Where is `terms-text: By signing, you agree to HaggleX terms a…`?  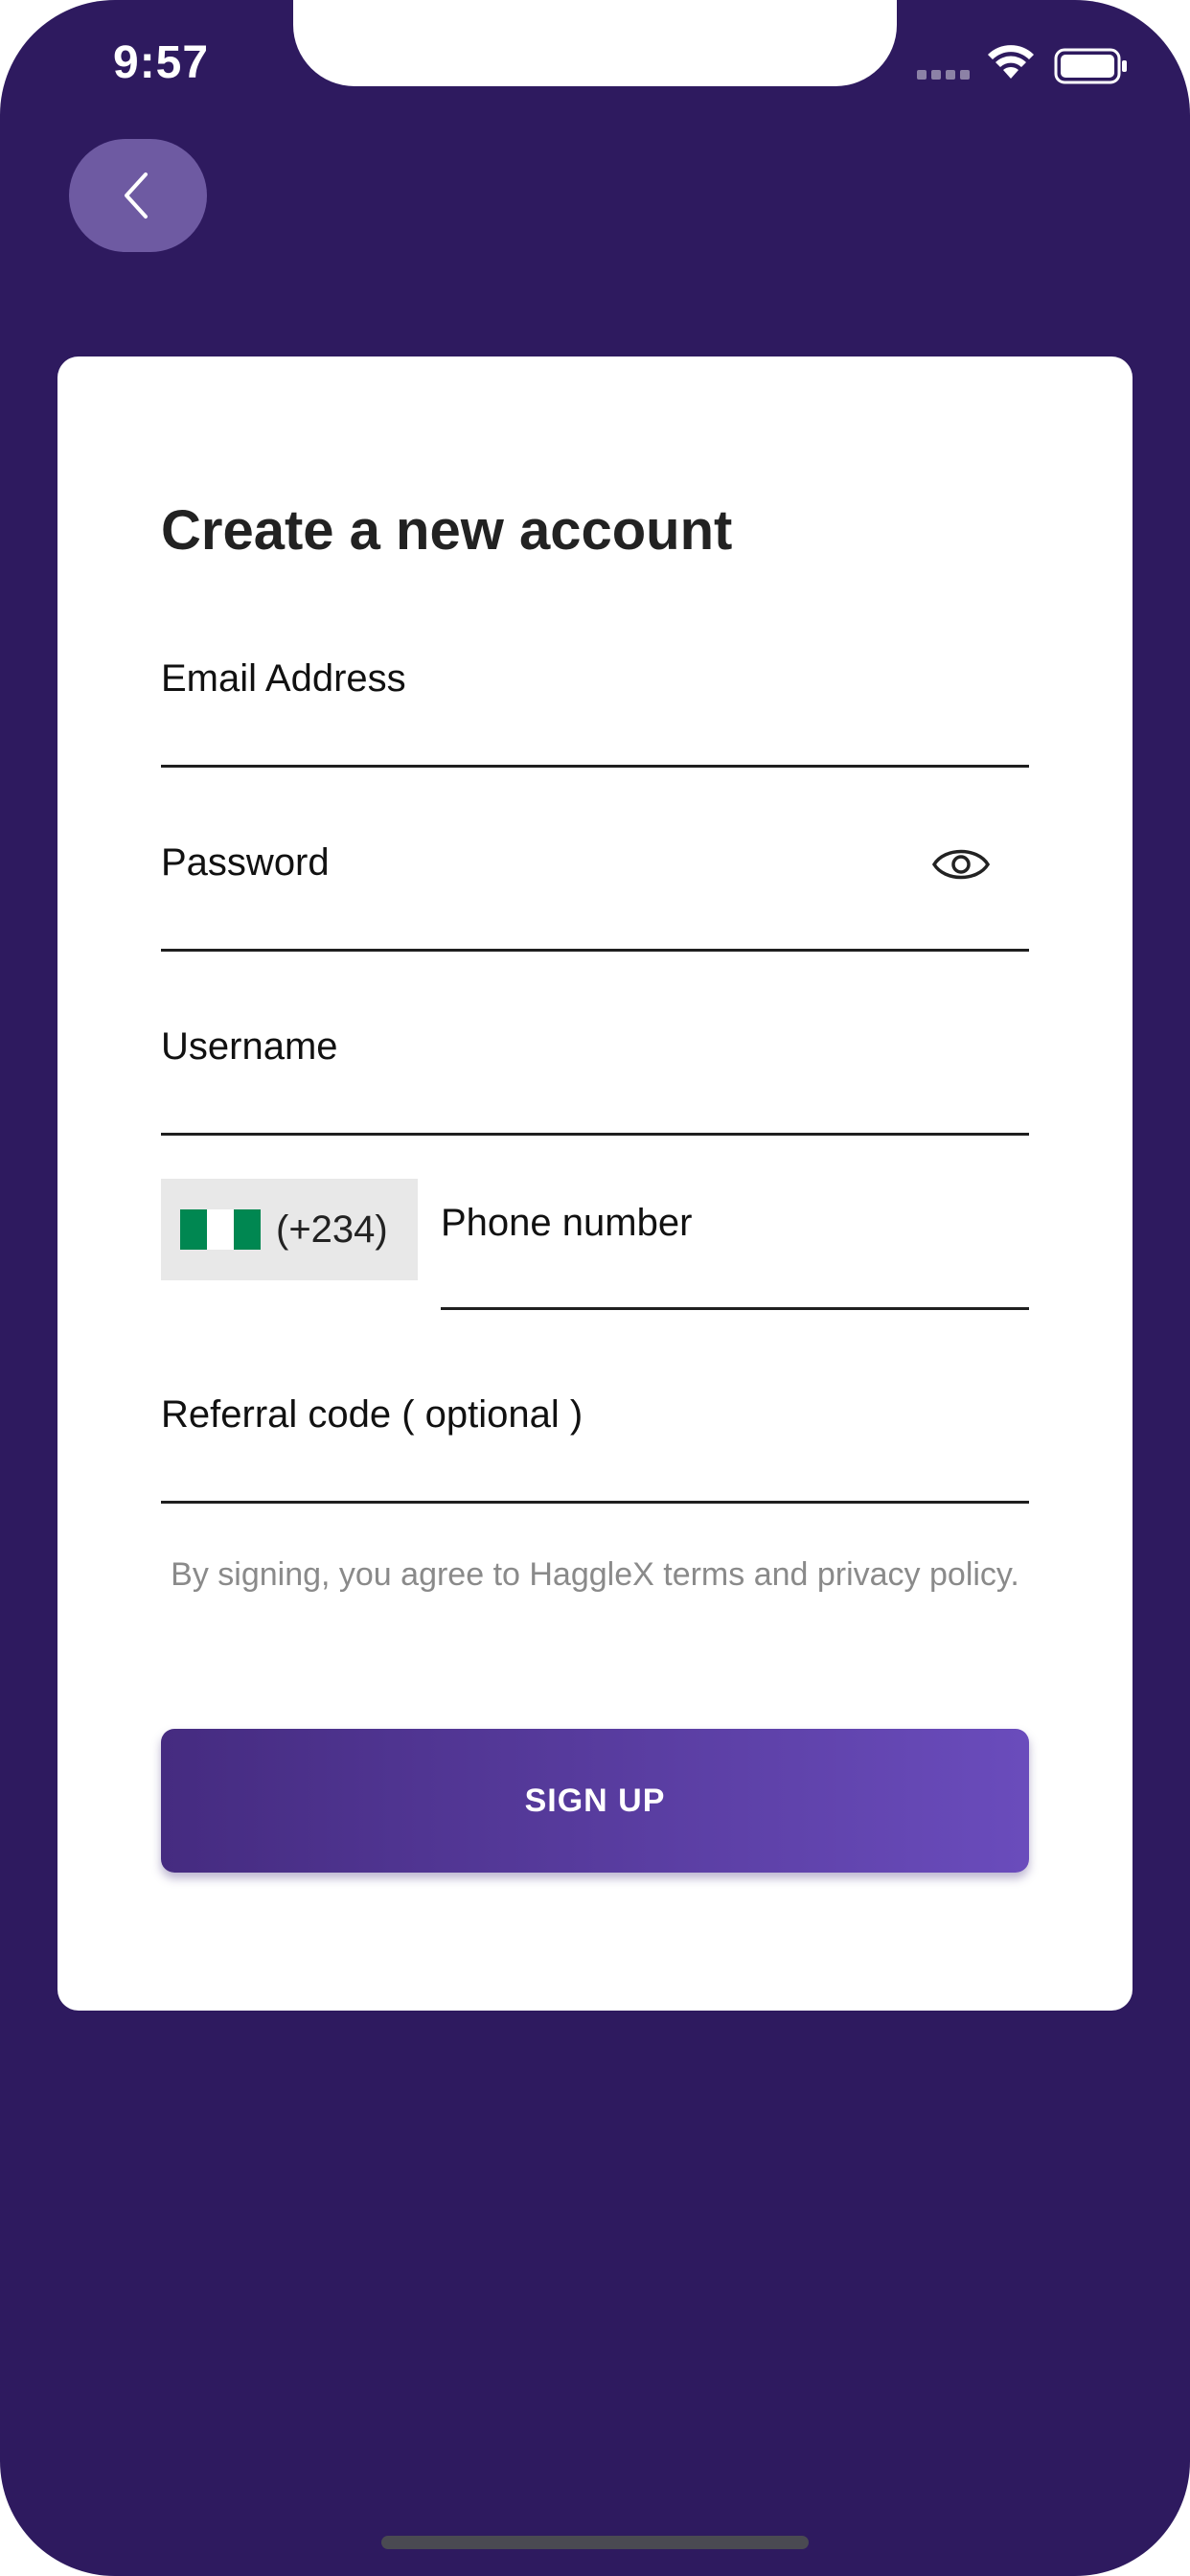 terms-text: By signing, you agree to HaggleX terms a… is located at coordinates (595, 1575).